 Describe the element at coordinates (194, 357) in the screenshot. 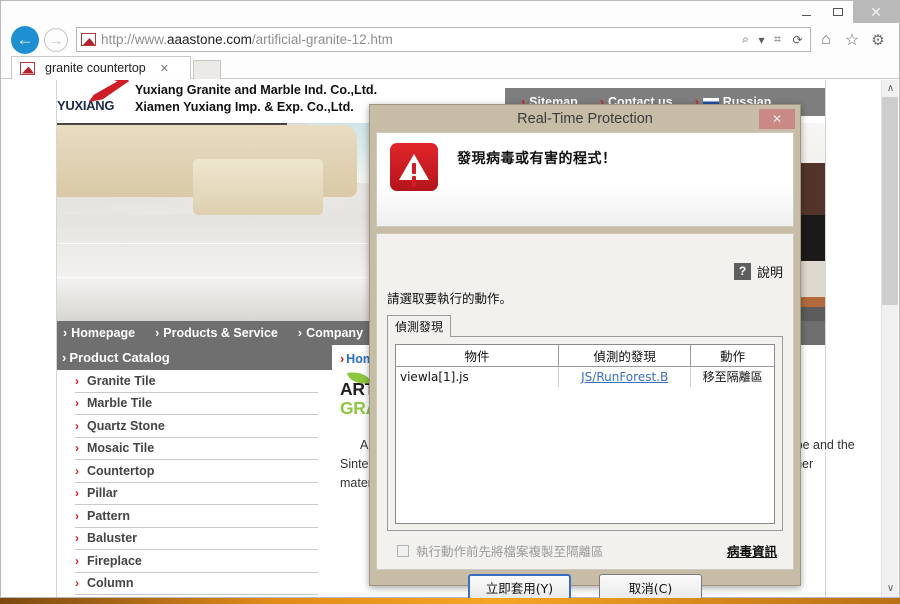

I see `sidebar-catalog-header: Product Catalog` at that location.